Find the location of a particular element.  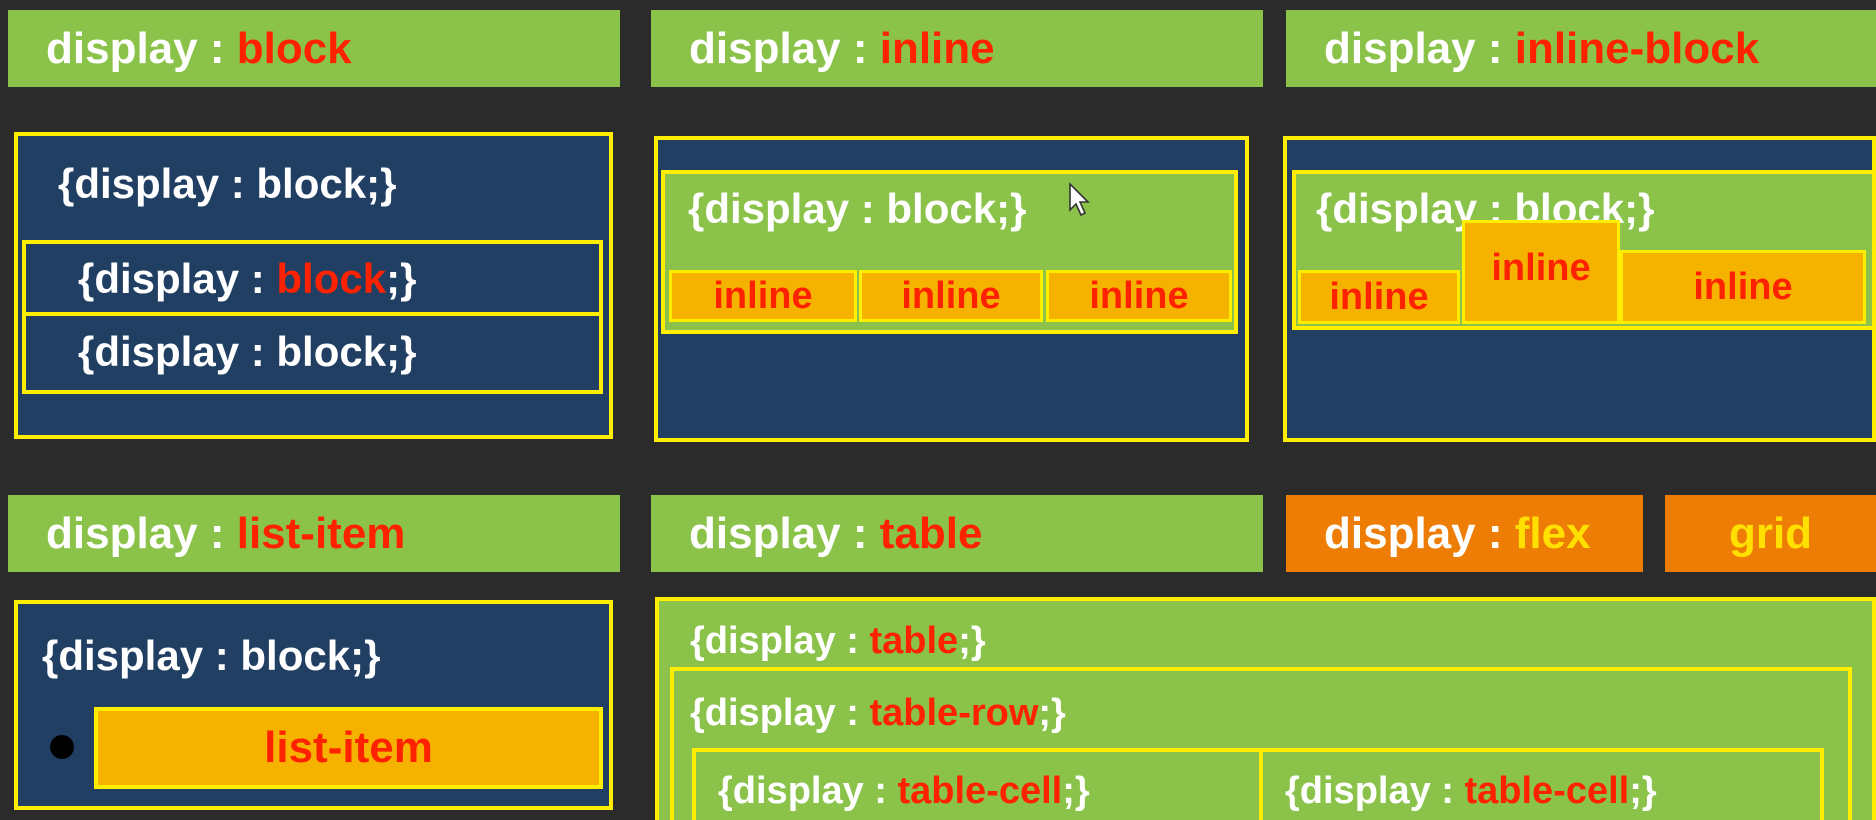

table-demo-row-label: {display : table-row;} is located at coordinates (878, 713).